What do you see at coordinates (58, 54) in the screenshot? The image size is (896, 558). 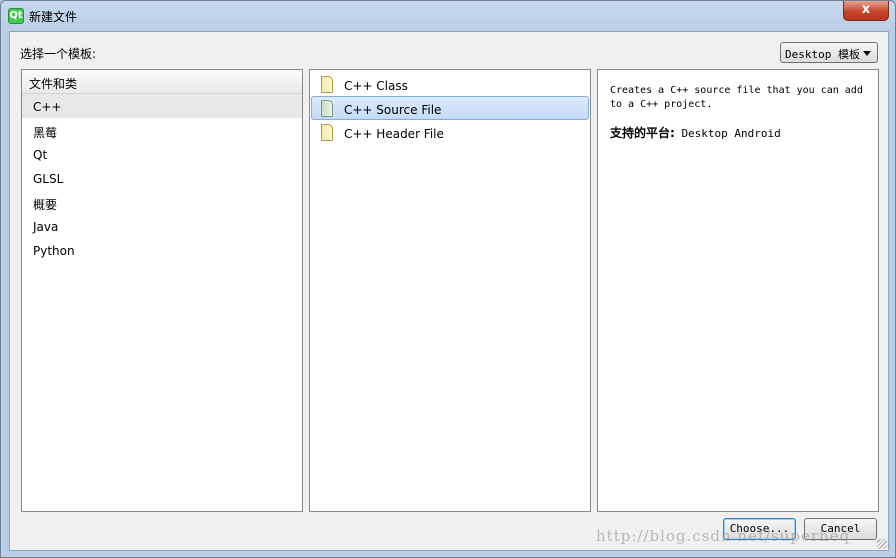 I see `choose-template-label: 选择一个模板:` at bounding box center [58, 54].